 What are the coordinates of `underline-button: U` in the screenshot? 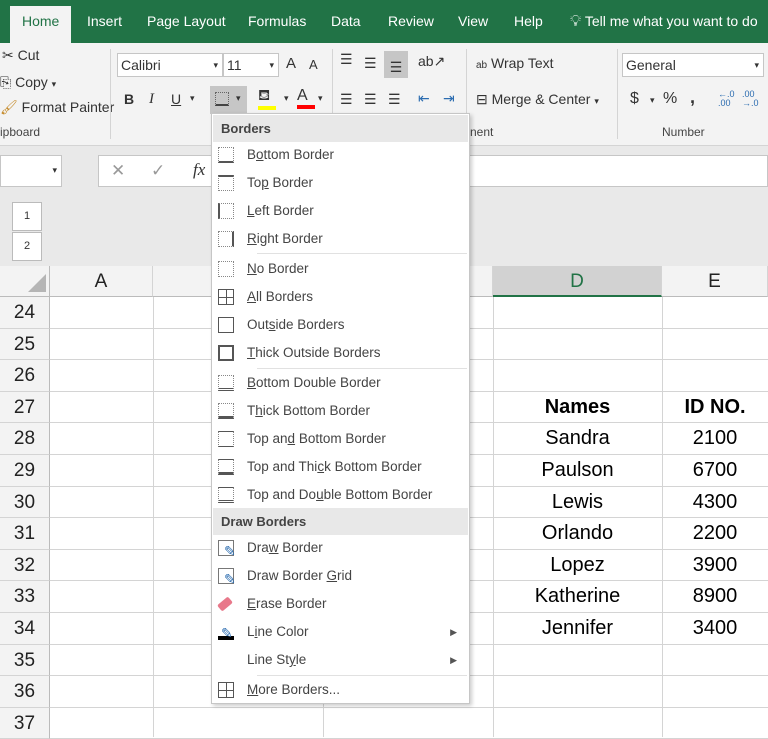 It's located at (176, 99).